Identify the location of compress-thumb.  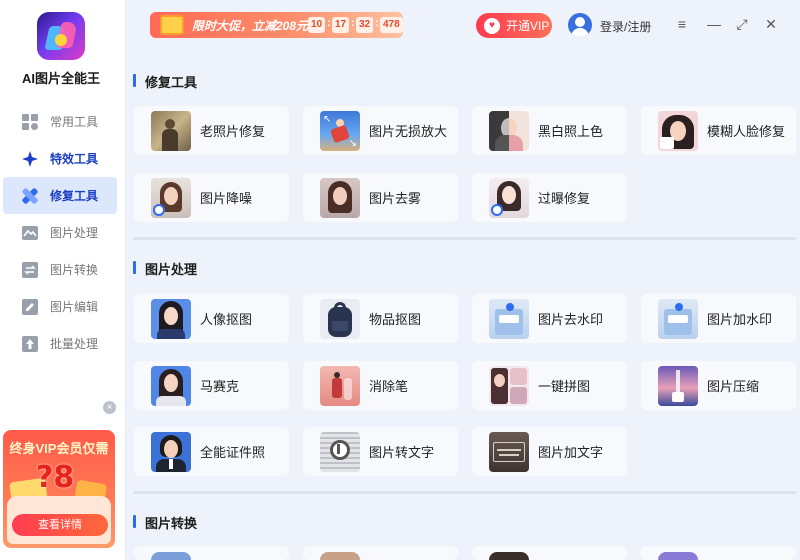
(678, 385).